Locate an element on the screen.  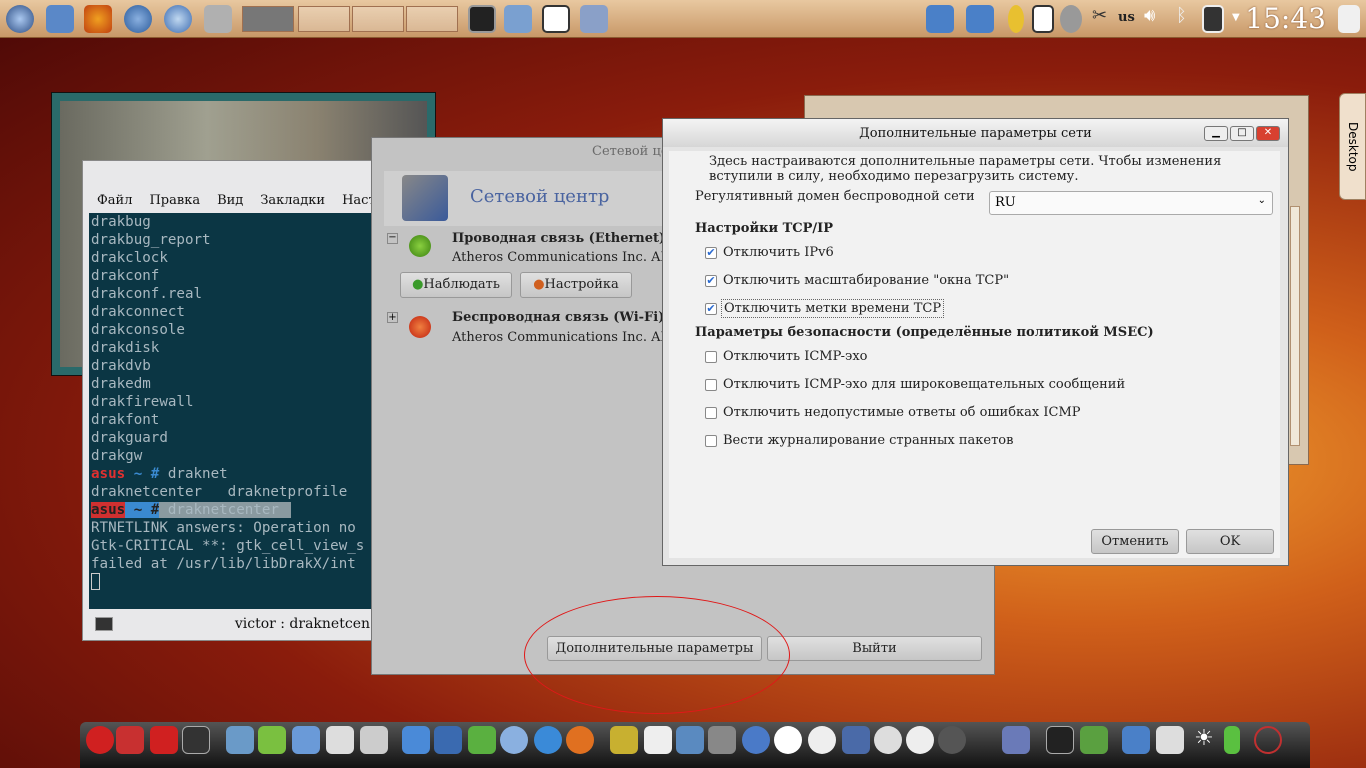
option-label: Отключить IPv6 is located at coordinates (778, 252).